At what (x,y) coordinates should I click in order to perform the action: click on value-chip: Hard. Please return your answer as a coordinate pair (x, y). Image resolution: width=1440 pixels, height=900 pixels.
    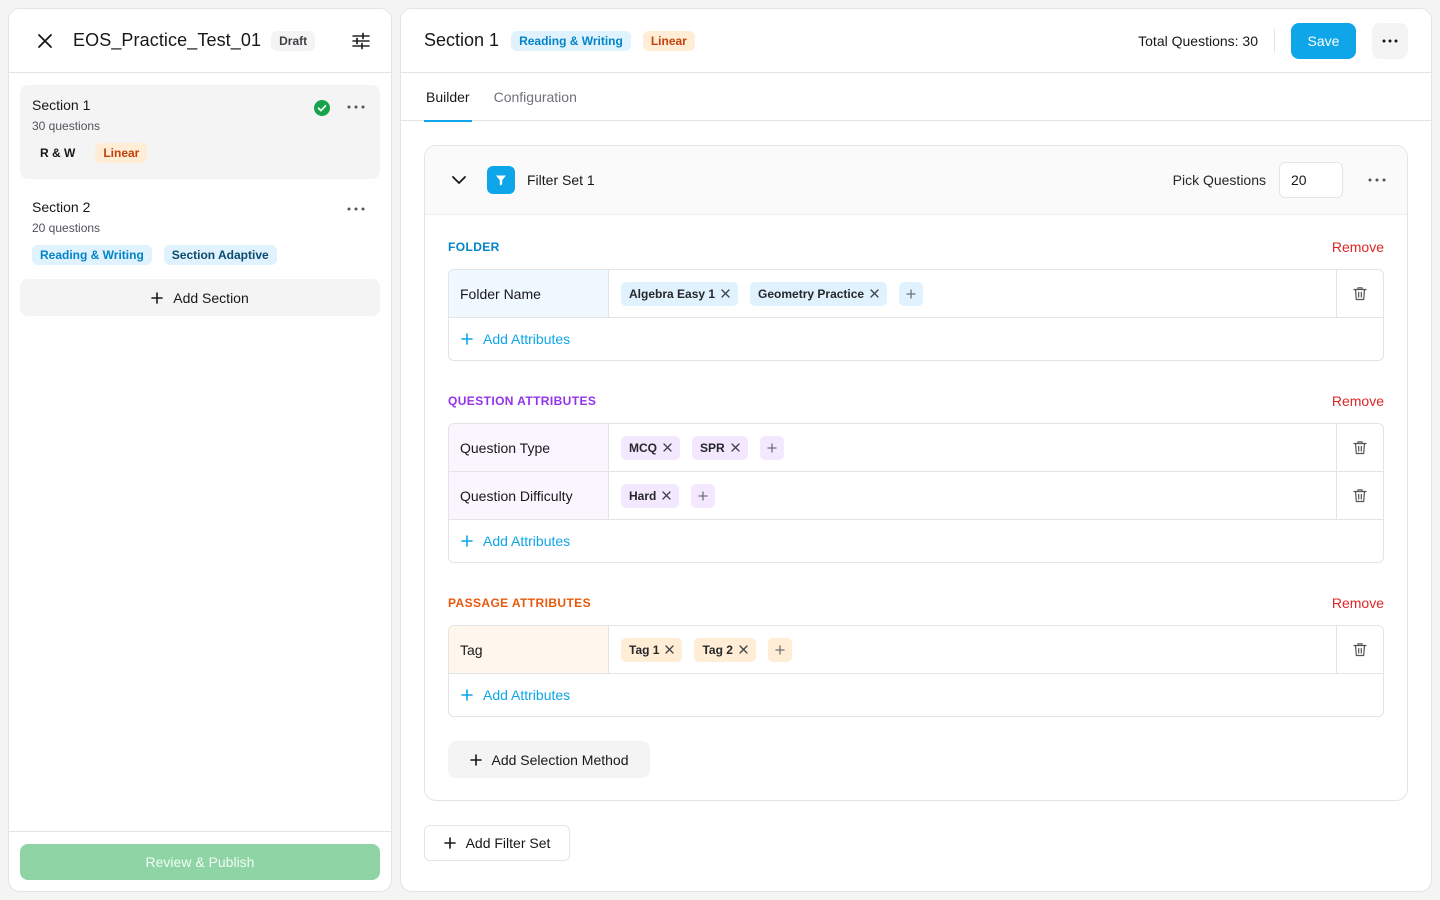
    Looking at the image, I should click on (650, 495).